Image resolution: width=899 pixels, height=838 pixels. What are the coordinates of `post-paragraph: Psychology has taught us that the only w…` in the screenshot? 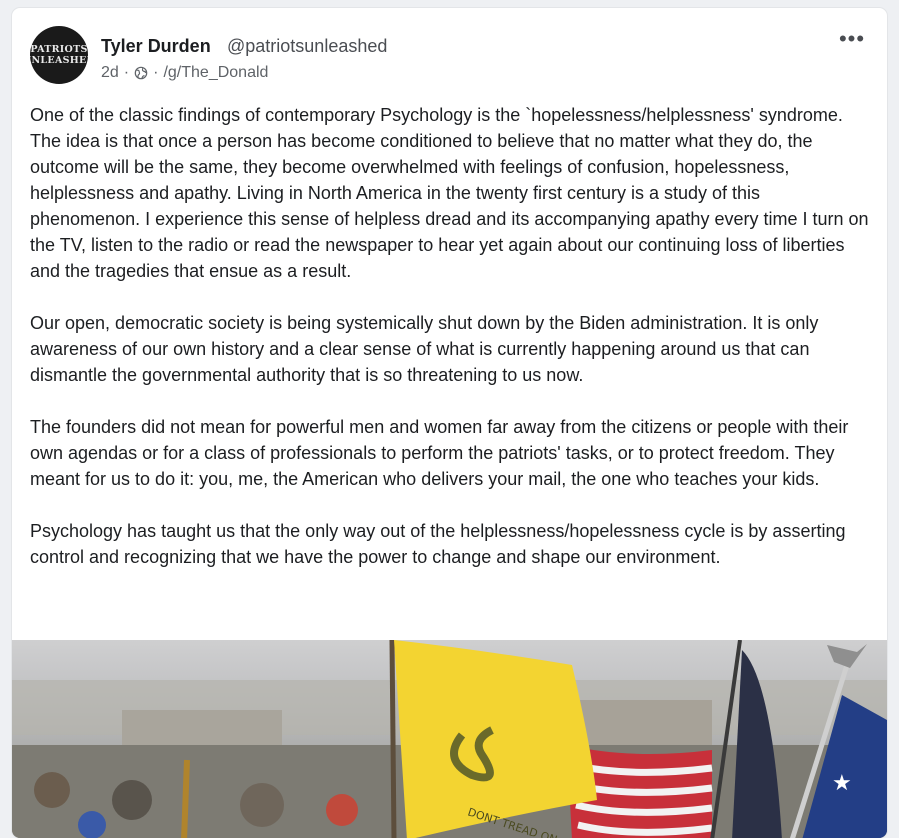 It's located at (438, 544).